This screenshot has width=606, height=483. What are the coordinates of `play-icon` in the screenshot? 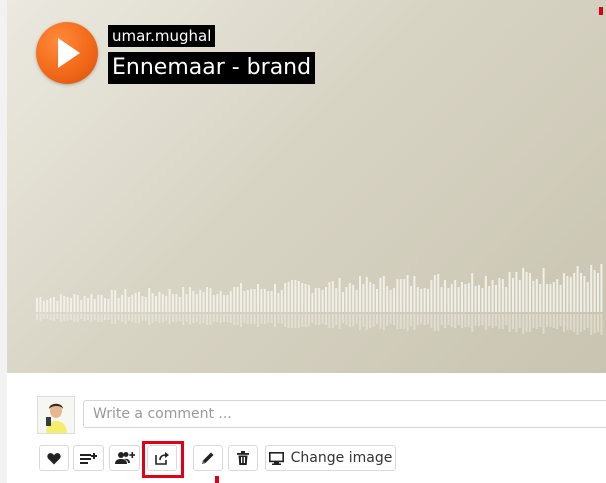 It's located at (69, 53).